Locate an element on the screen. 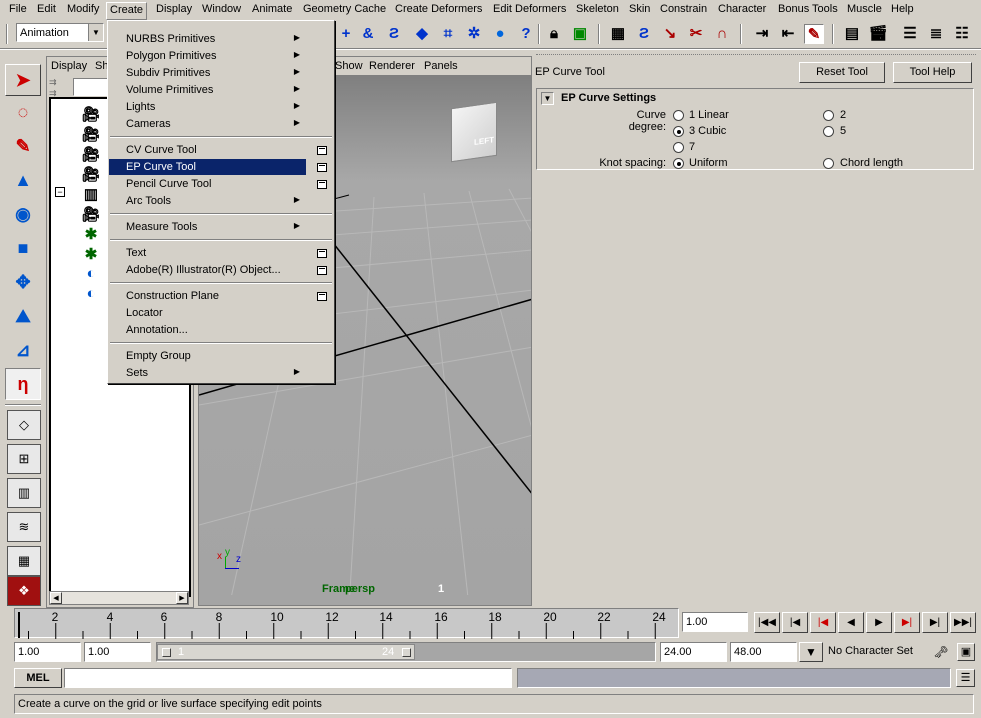  menu-item-nurbs-primitives: NURBS Primitives ▶ is located at coordinates (207, 39).